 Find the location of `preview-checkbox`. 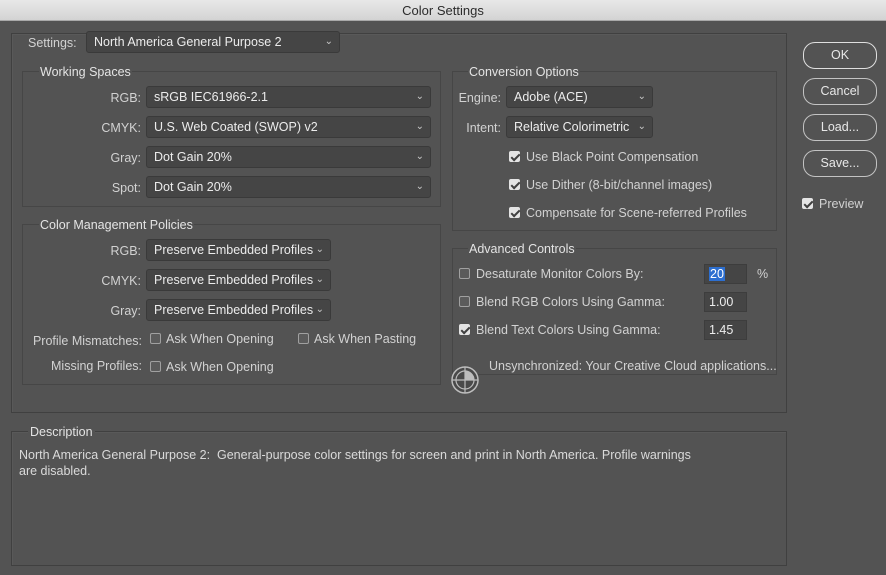

preview-checkbox is located at coordinates (807, 203).